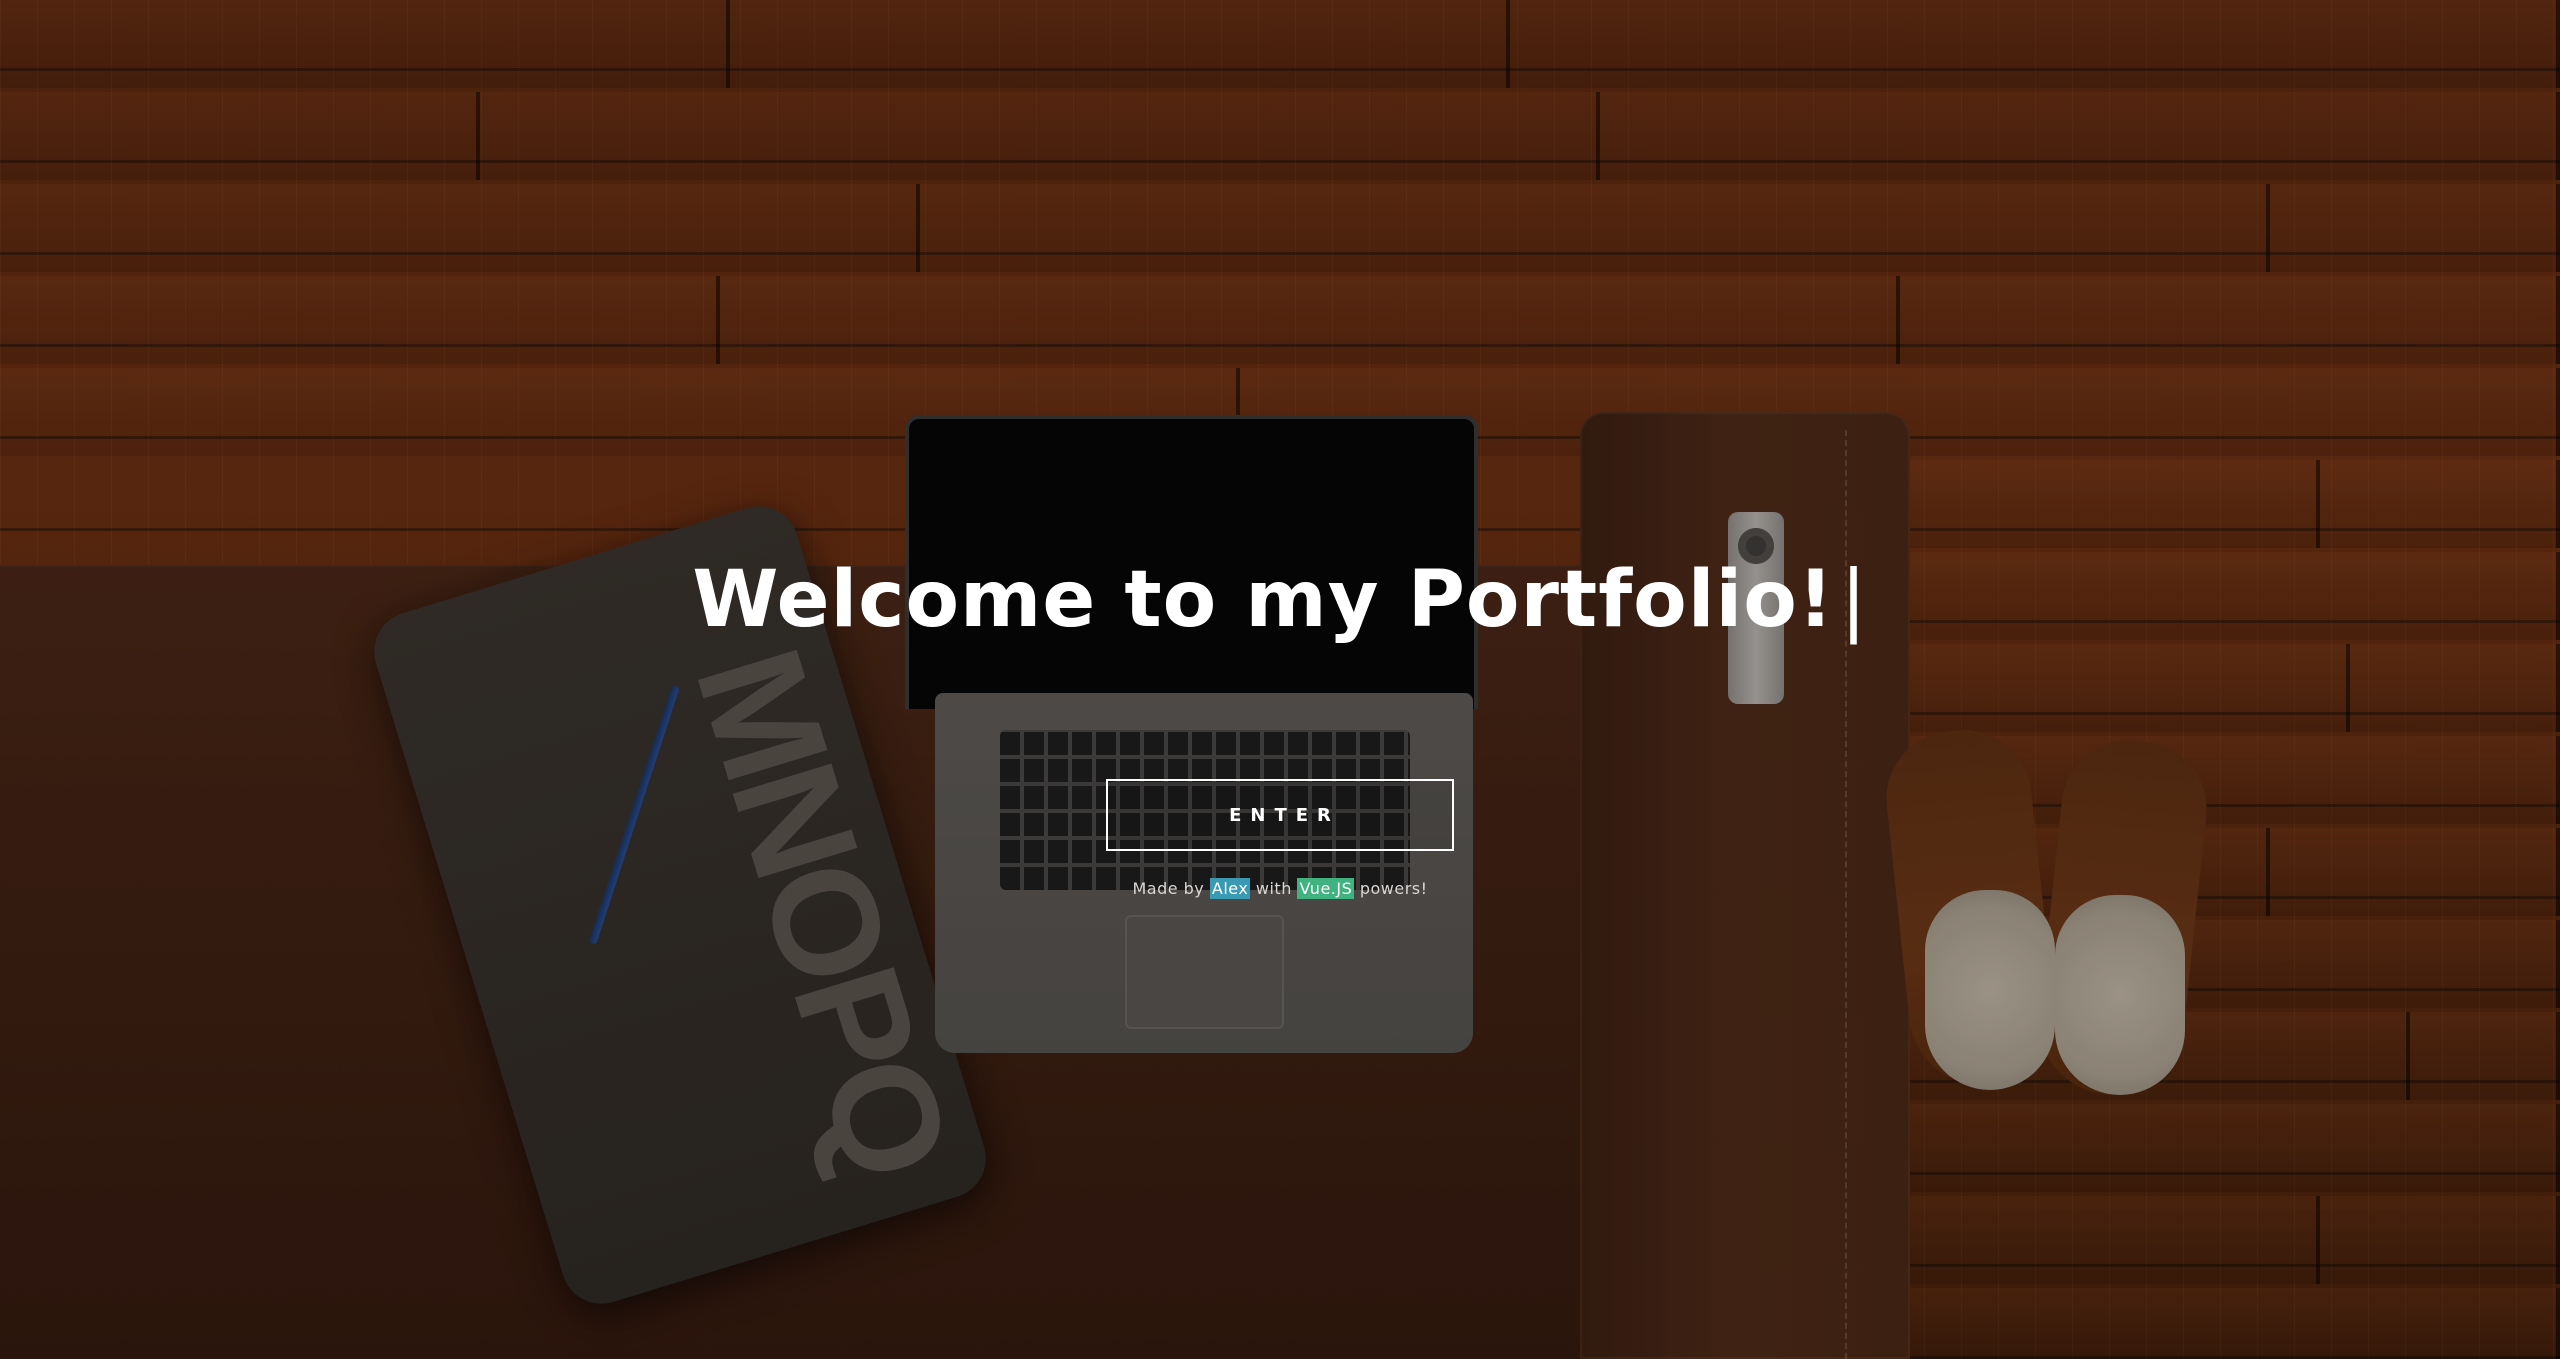 This screenshot has height=1359, width=2560. Describe the element at coordinates (1168, 888) in the screenshot. I see `credit-prefix: Made by` at that location.